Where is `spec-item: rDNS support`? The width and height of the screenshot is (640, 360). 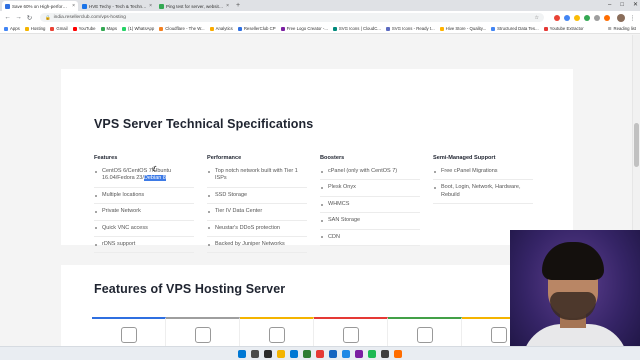 spec-item: rDNS support is located at coordinates (144, 247).